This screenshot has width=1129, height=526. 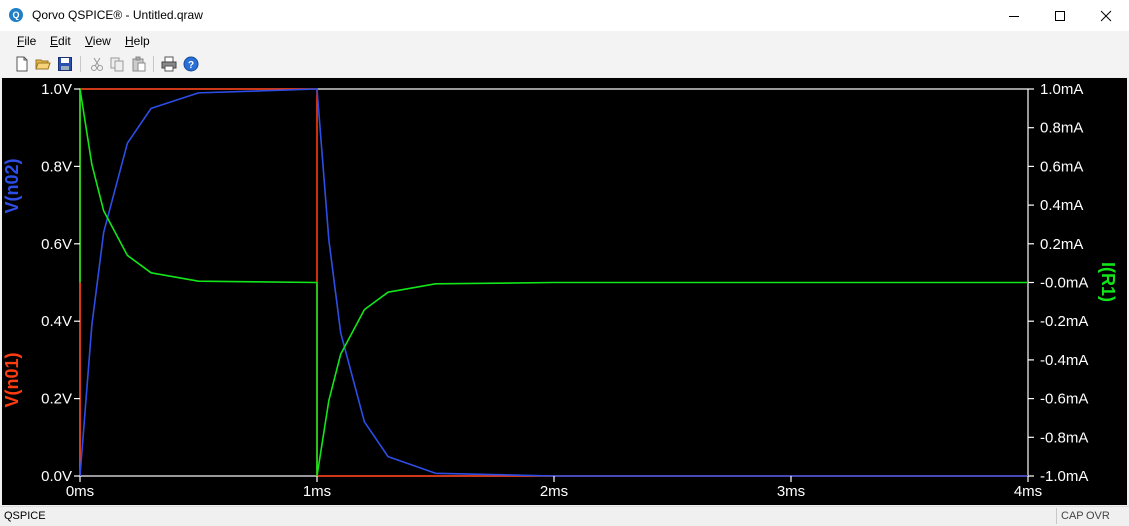 I want to click on left-axis-tick-label: 0.8V, so click(x=56, y=166).